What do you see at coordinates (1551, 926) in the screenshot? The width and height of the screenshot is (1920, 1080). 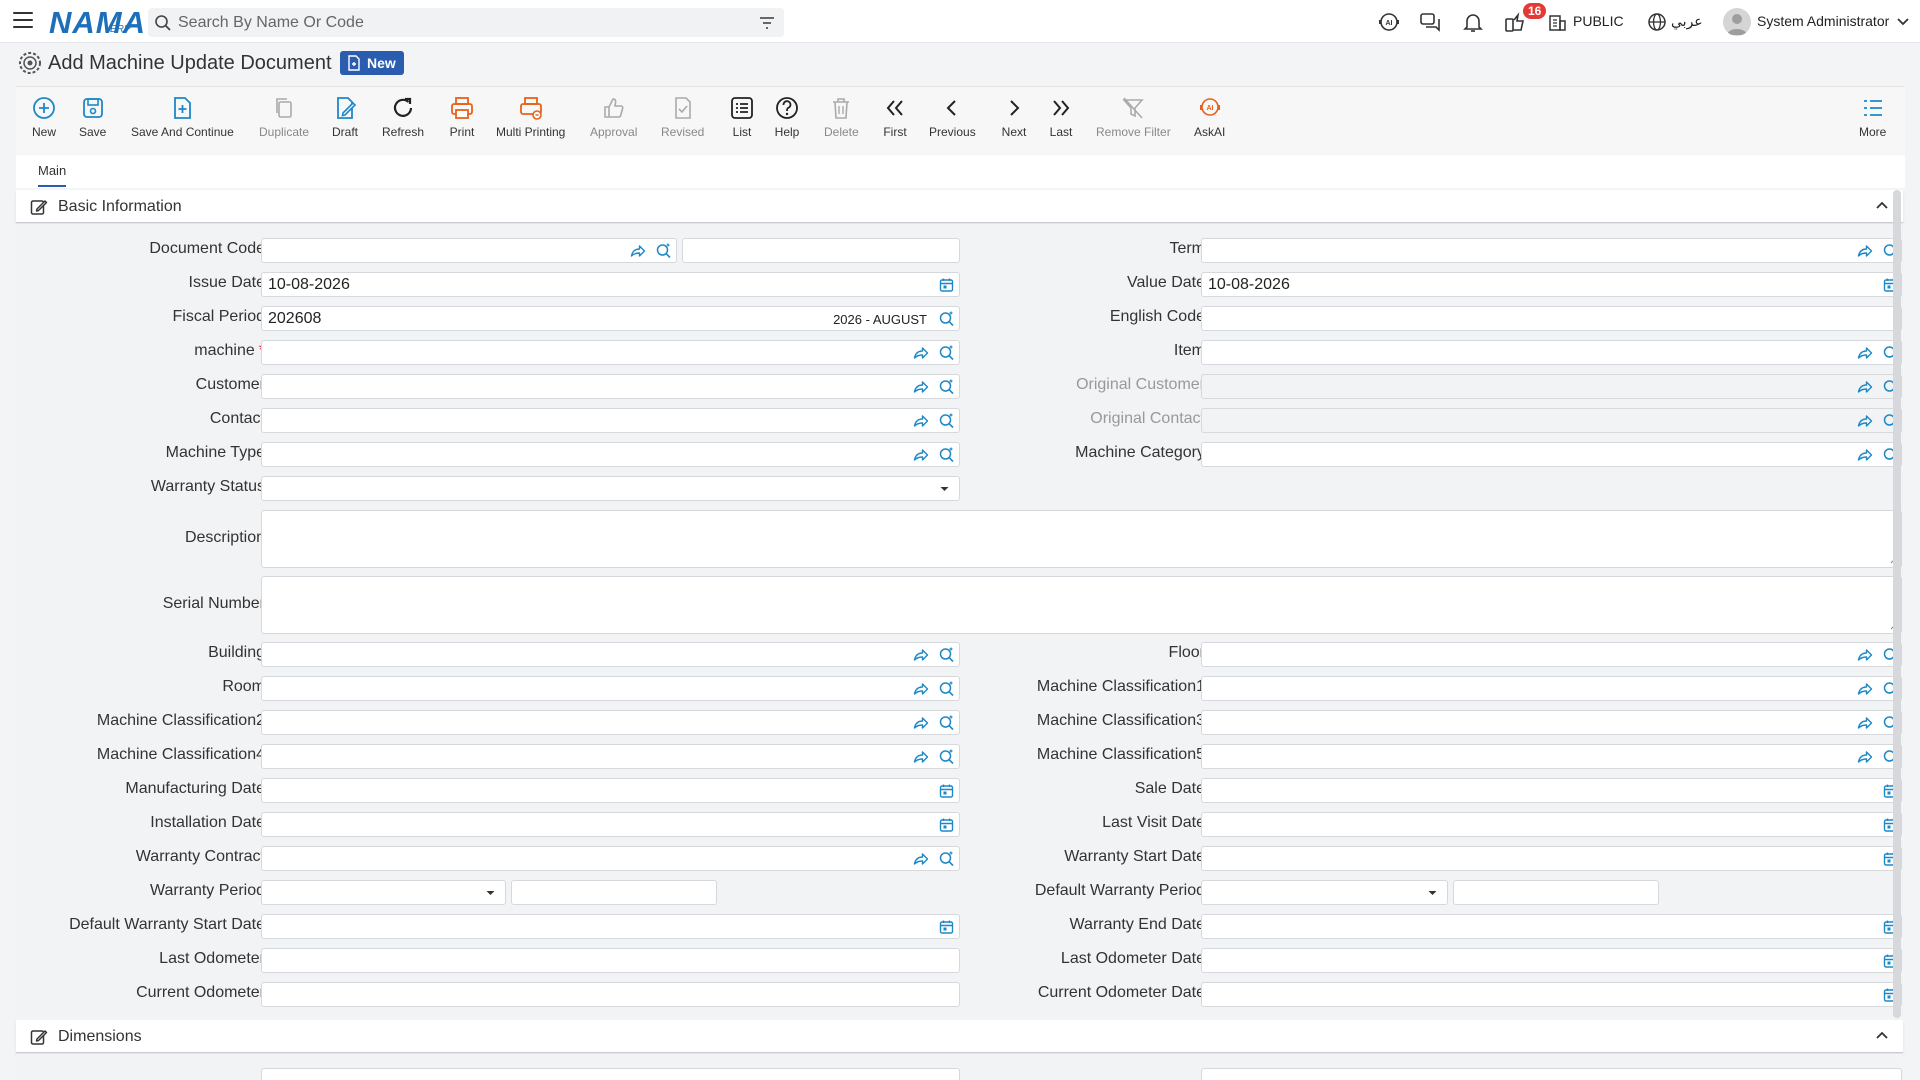 I see `warranty-end-date-field` at bounding box center [1551, 926].